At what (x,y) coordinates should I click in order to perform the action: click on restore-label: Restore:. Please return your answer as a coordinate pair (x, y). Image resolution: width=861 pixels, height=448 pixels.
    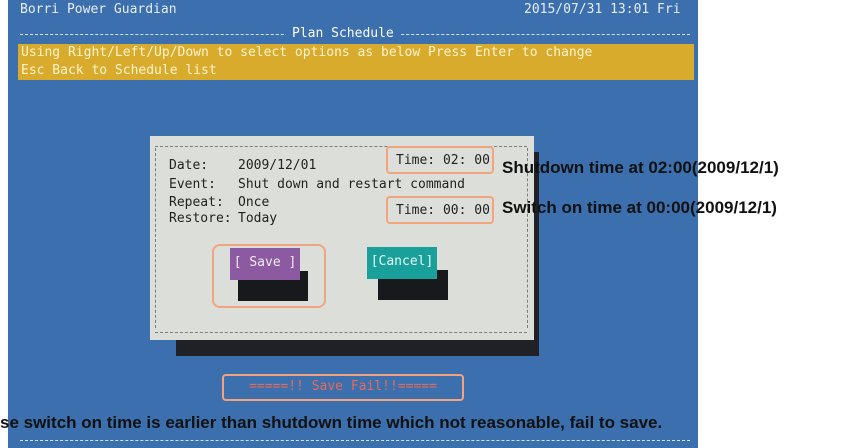
    Looking at the image, I should click on (200, 218).